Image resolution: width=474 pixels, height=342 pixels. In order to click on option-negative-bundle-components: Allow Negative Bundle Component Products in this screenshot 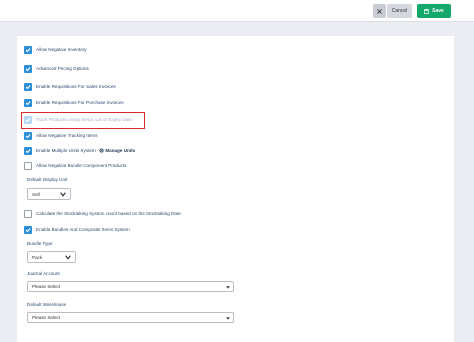, I will do `click(75, 165)`.